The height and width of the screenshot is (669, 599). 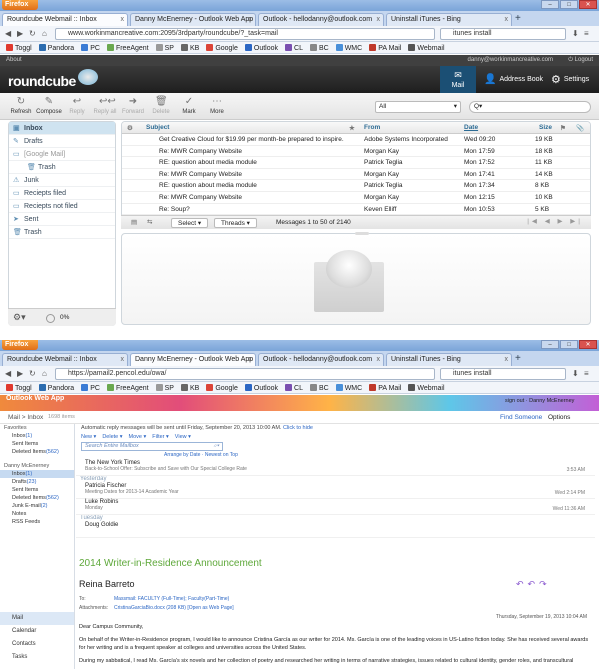 I want to click on nav-mail: ✉ Mail, so click(x=458, y=79).